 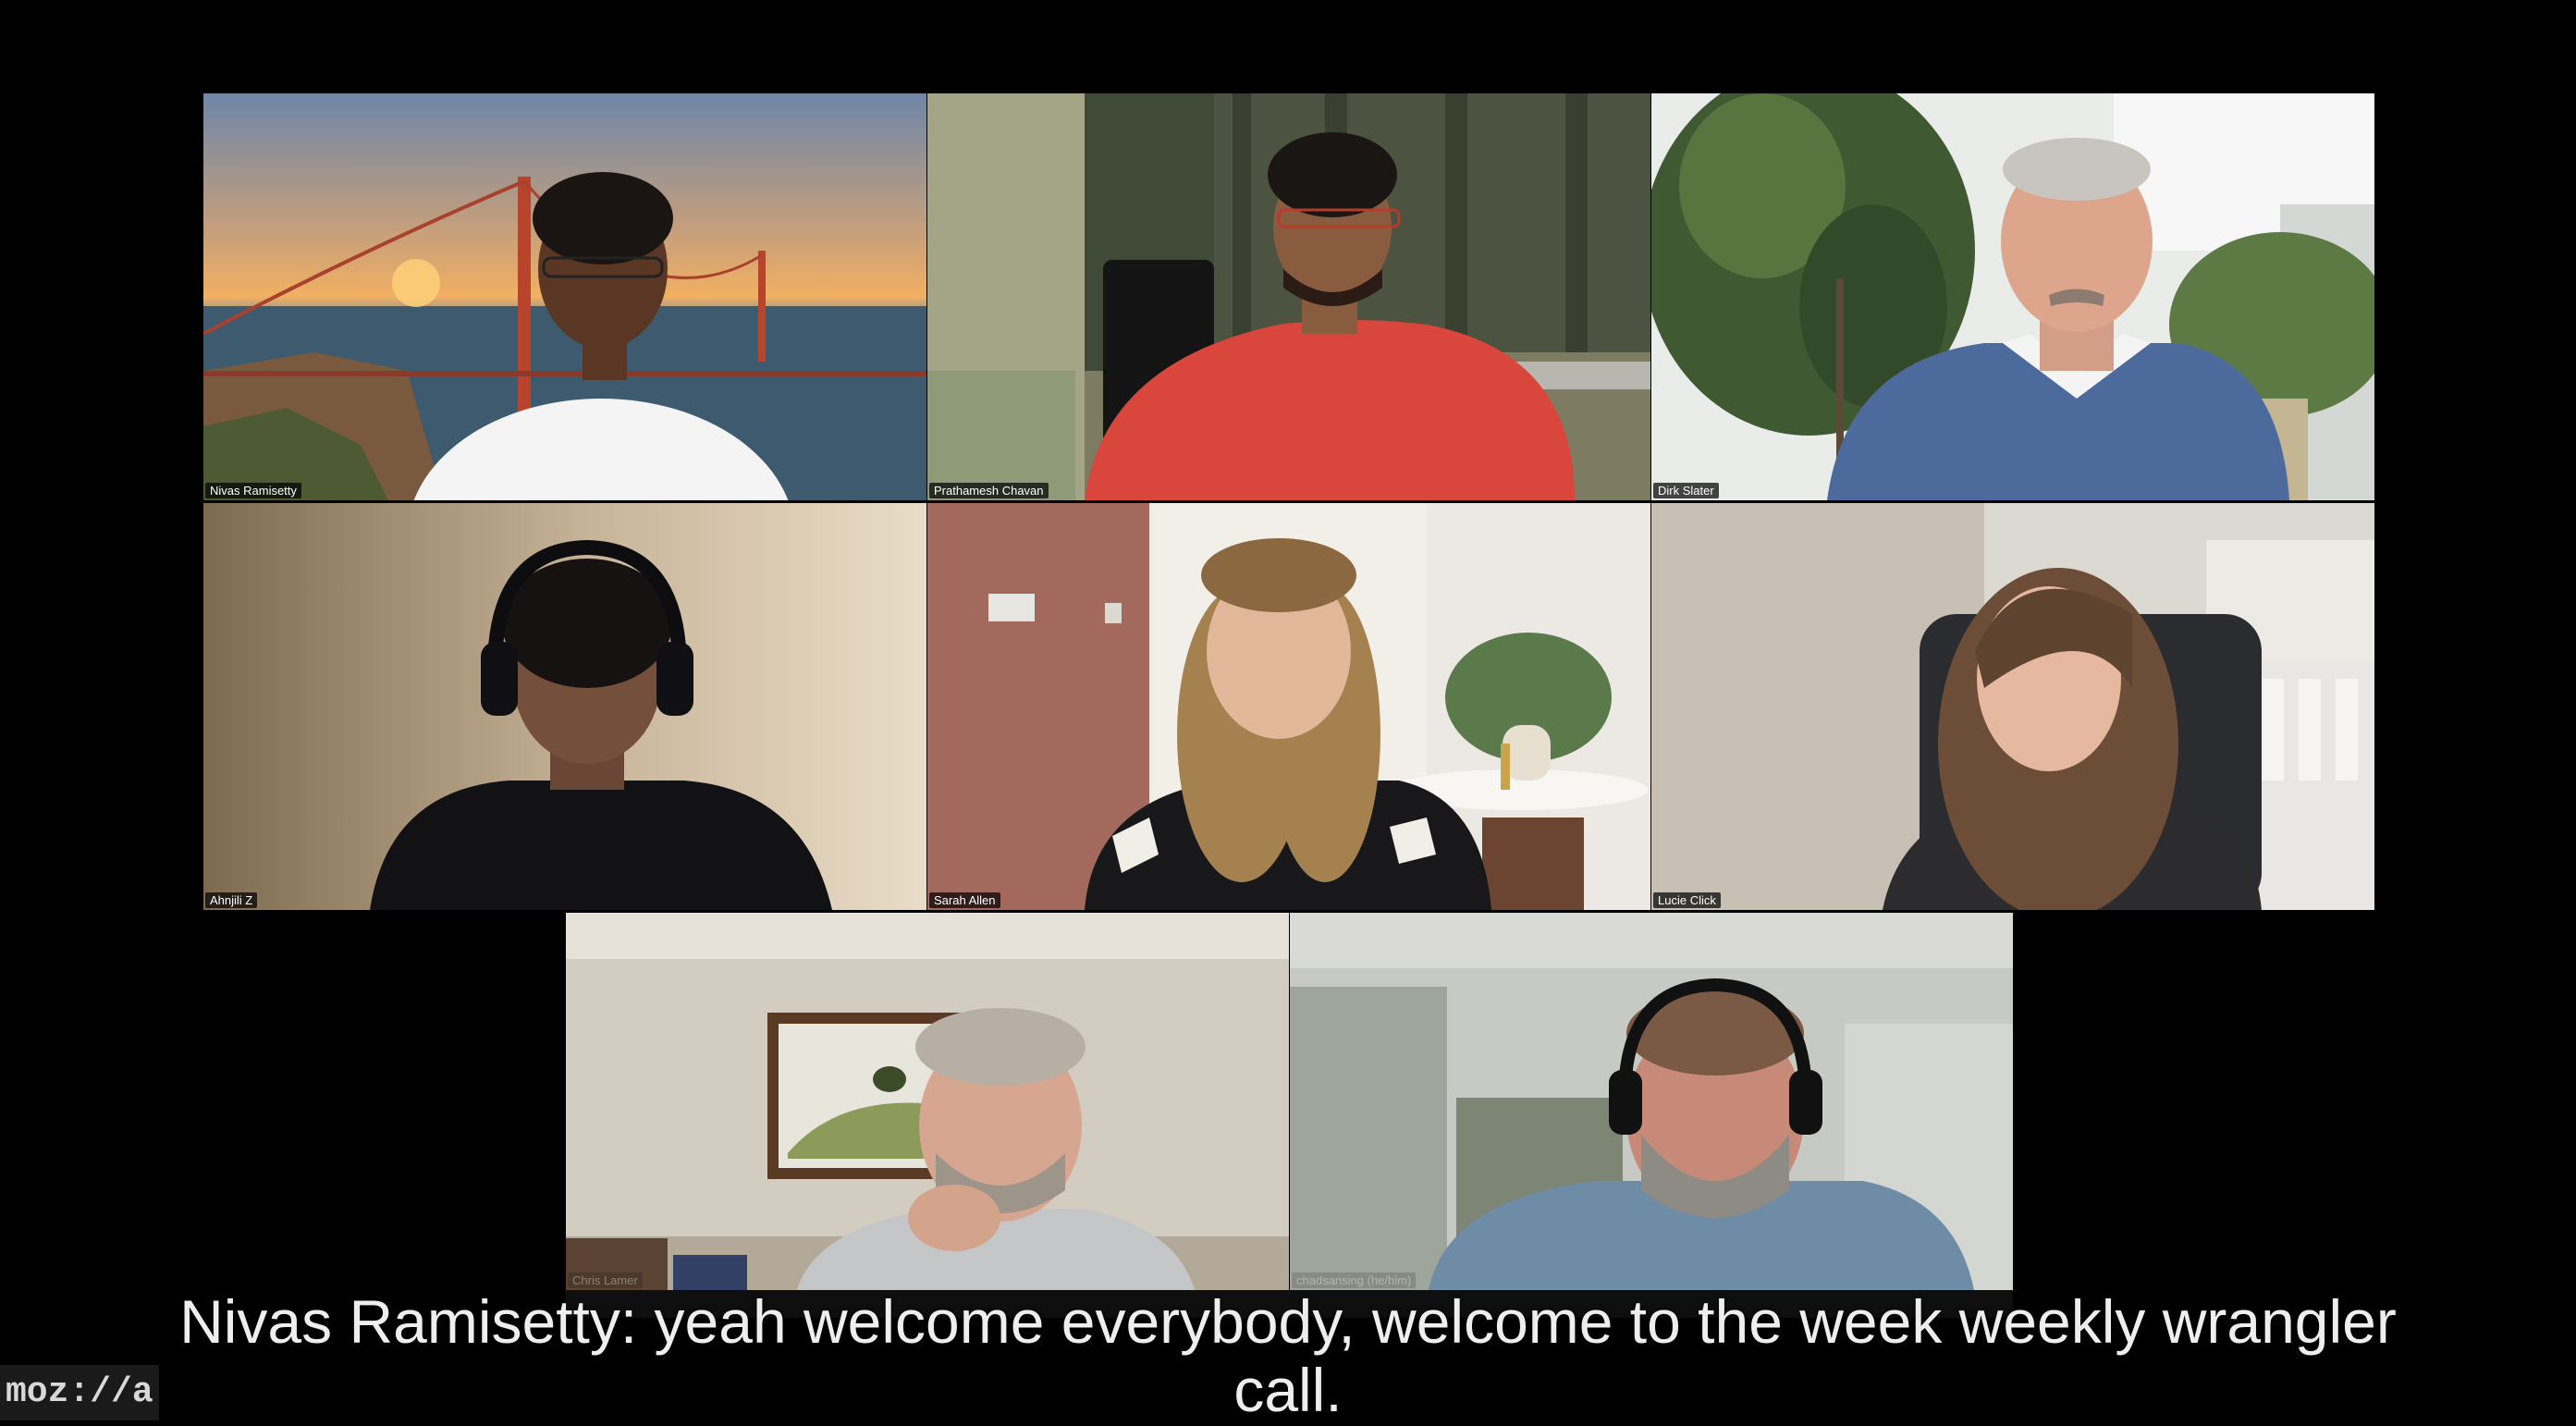 What do you see at coordinates (965, 900) in the screenshot?
I see `participant-name: Sarah Allen` at bounding box center [965, 900].